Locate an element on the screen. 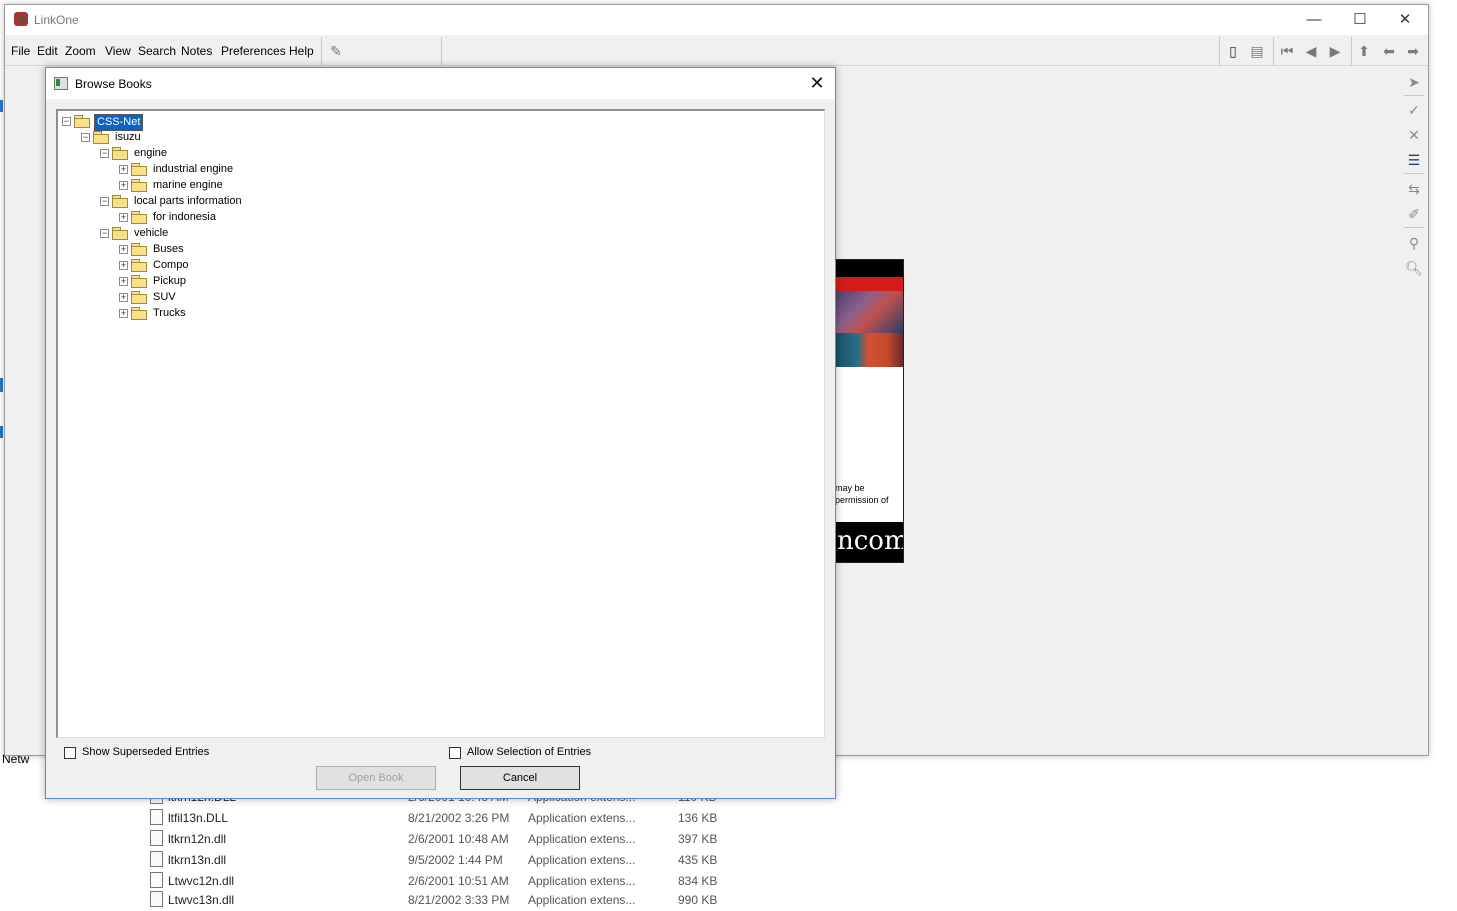  check-icon: ✓ is located at coordinates (1414, 110).